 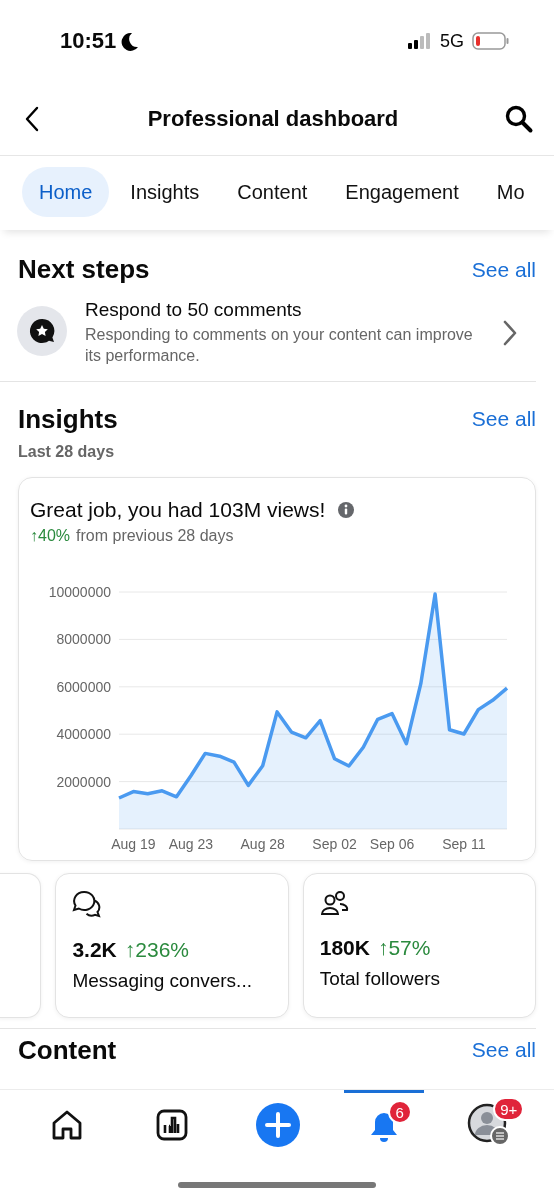 What do you see at coordinates (87, 903) in the screenshot?
I see `chat-bubbles-icon` at bounding box center [87, 903].